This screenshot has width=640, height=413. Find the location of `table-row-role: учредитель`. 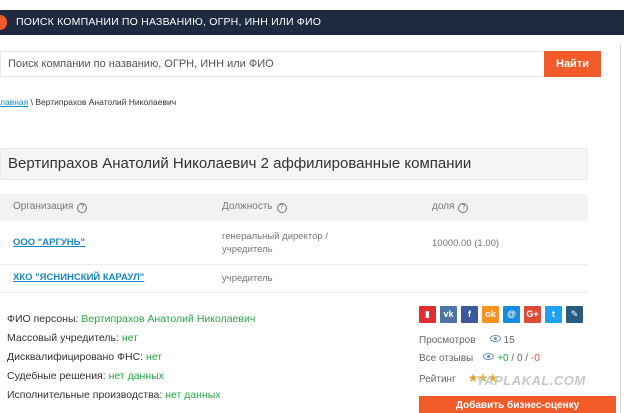

table-row-role: учредитель is located at coordinates (247, 278).